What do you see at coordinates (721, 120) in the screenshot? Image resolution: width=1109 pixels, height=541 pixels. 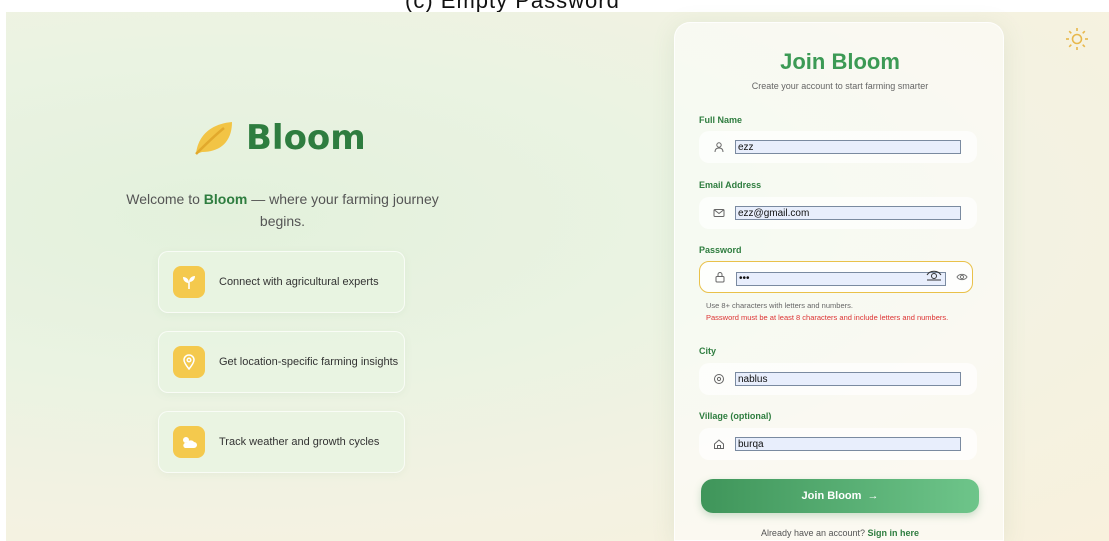 I see `full-name-label: Full Name` at bounding box center [721, 120].